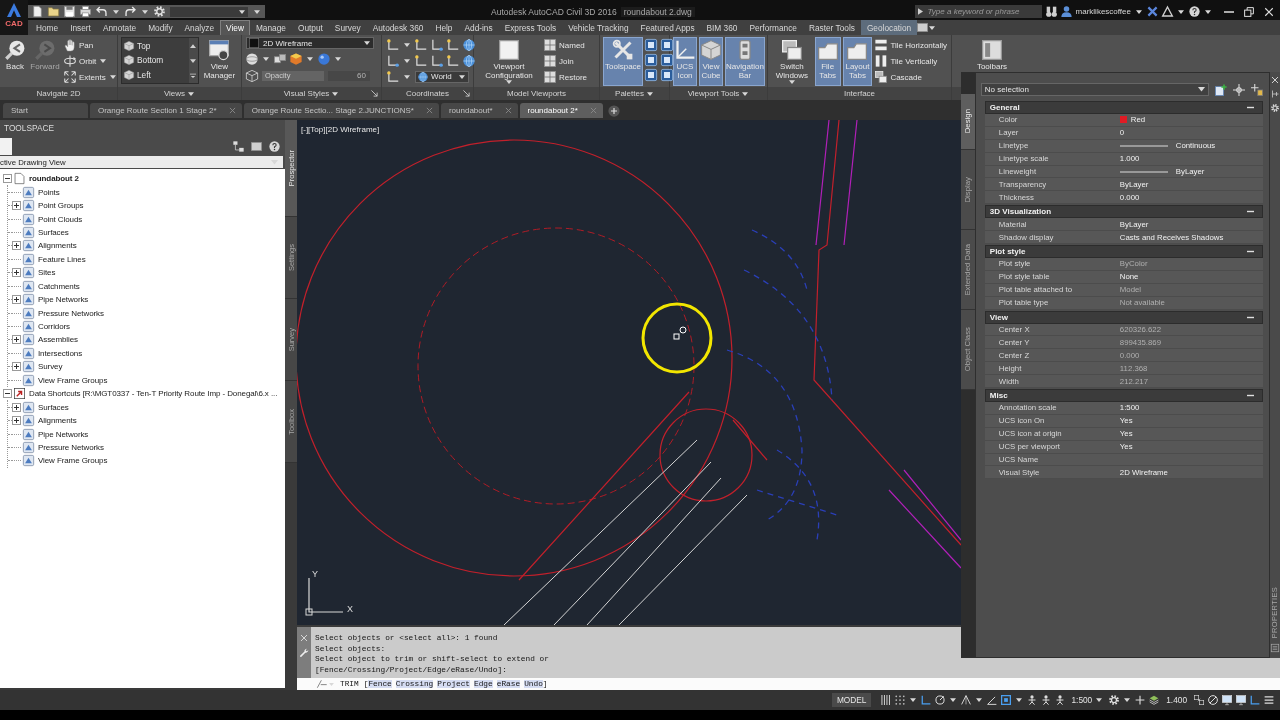  I want to click on ribbon-tab: Express Tools, so click(530, 27).